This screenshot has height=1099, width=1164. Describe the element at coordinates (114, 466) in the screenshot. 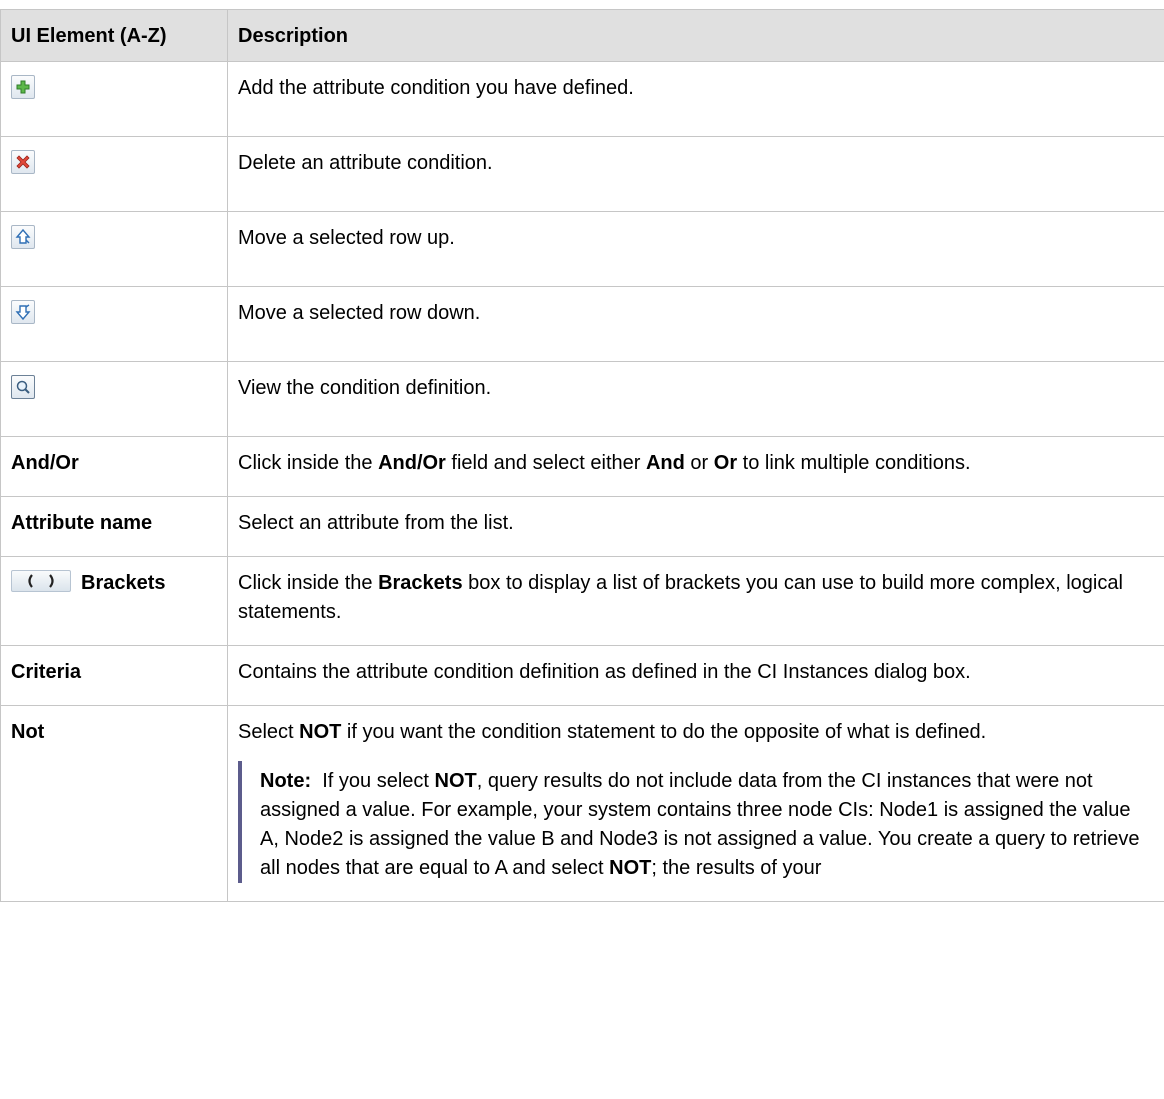

I see `element-cell: And/Or` at that location.